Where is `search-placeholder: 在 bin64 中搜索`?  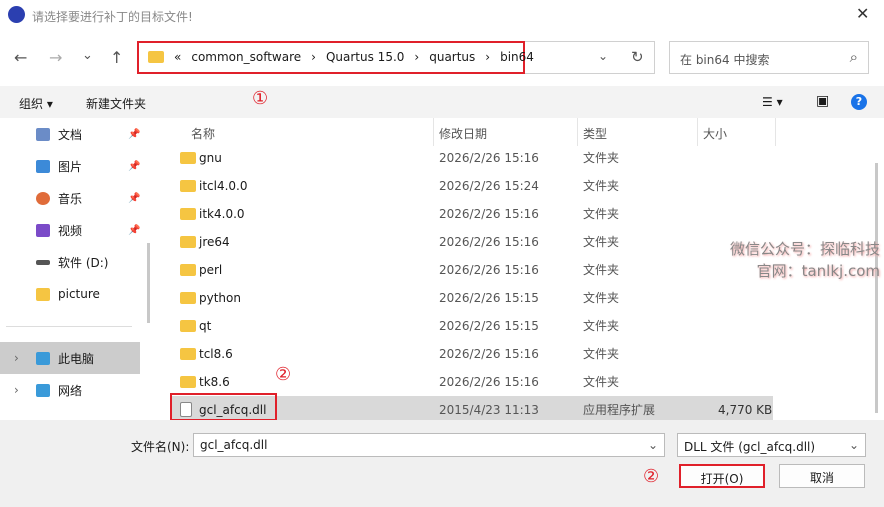 search-placeholder: 在 bin64 中搜索 is located at coordinates (725, 60).